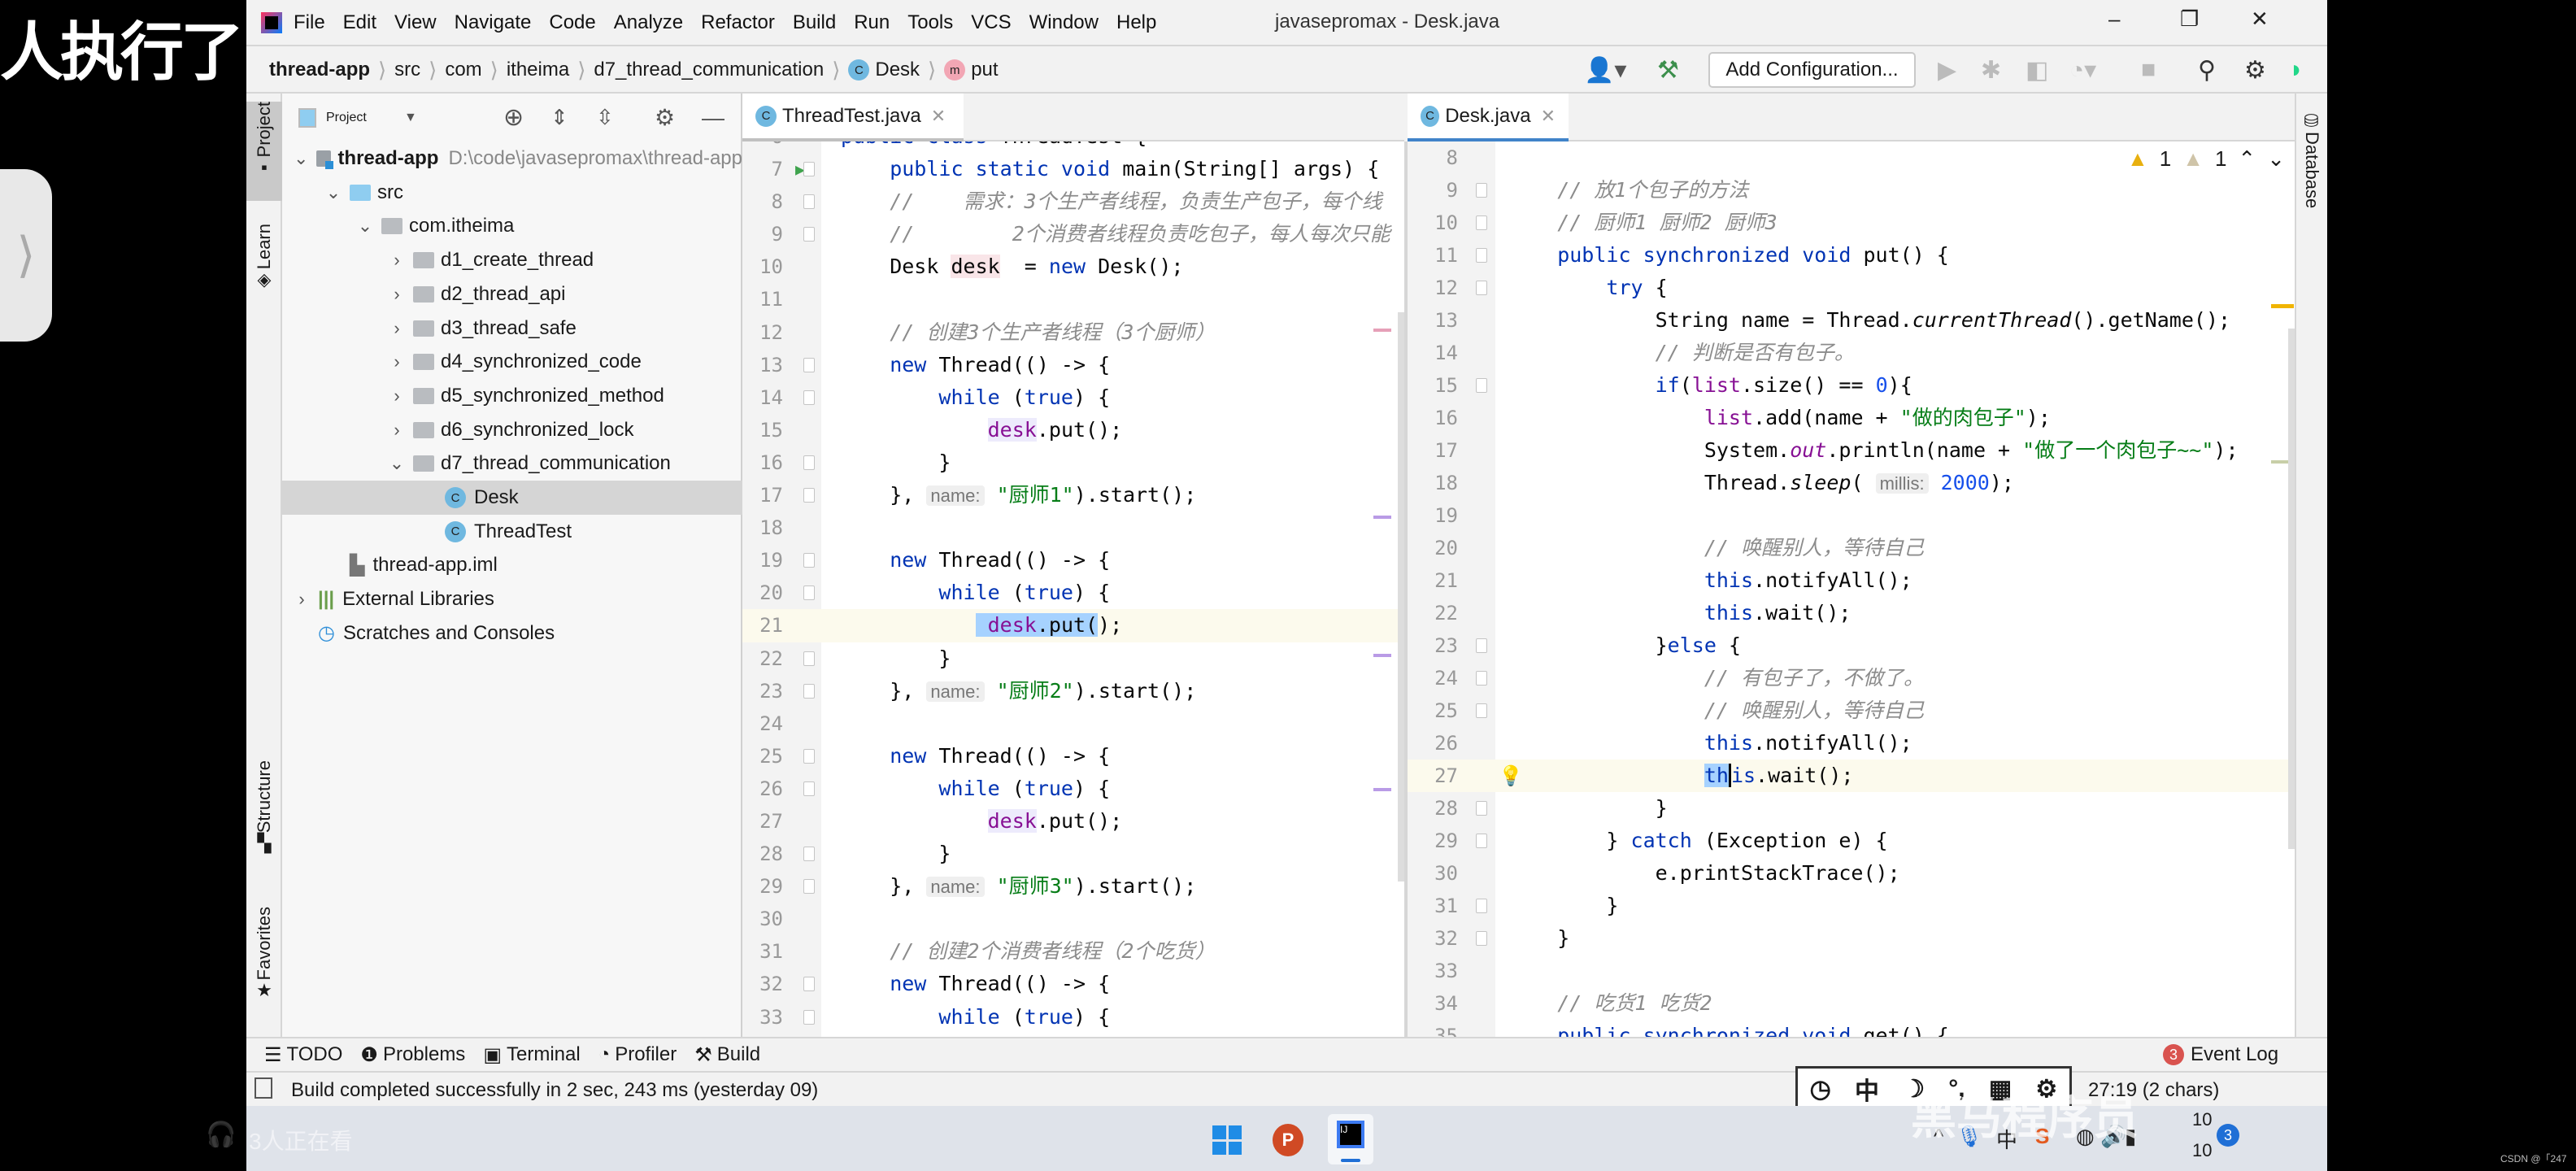 The width and height of the screenshot is (2576, 1171). Describe the element at coordinates (1351, 1139) in the screenshot. I see `intellij-app-button: IJ` at that location.